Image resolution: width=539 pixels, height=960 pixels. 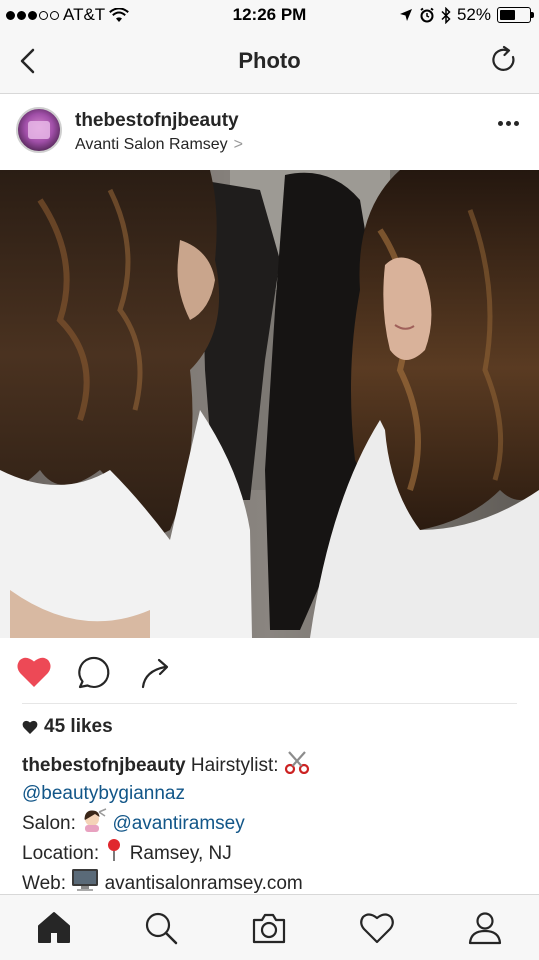 What do you see at coordinates (104, 765) in the screenshot?
I see `caption-username: thebestofnjbeauty` at bounding box center [104, 765].